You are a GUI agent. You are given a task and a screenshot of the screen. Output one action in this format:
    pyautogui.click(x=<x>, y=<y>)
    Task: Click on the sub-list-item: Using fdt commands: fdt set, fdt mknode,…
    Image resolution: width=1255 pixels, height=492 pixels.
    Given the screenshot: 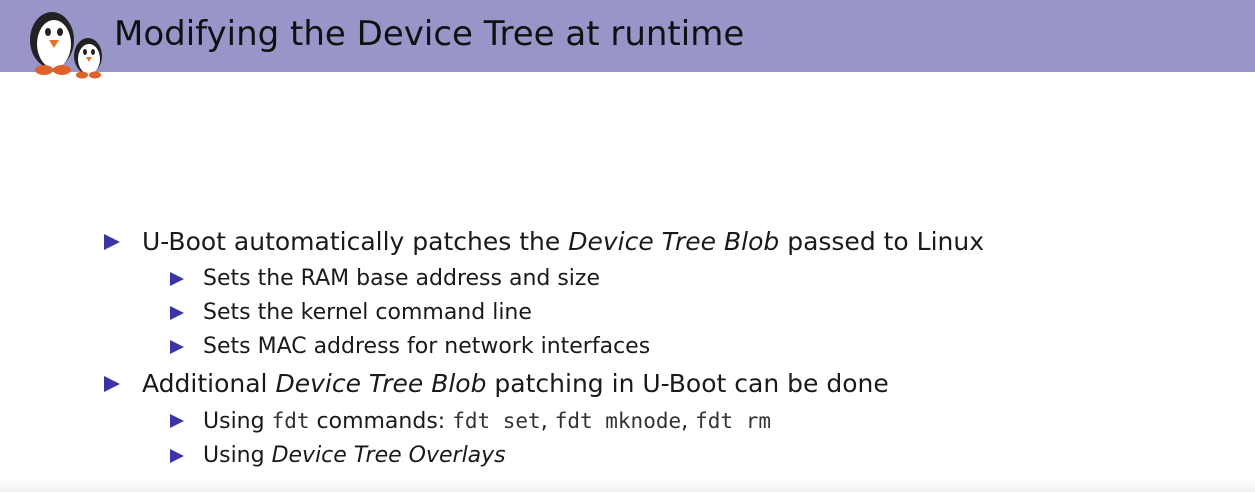 What is the action you would take?
    pyautogui.click(x=664, y=421)
    